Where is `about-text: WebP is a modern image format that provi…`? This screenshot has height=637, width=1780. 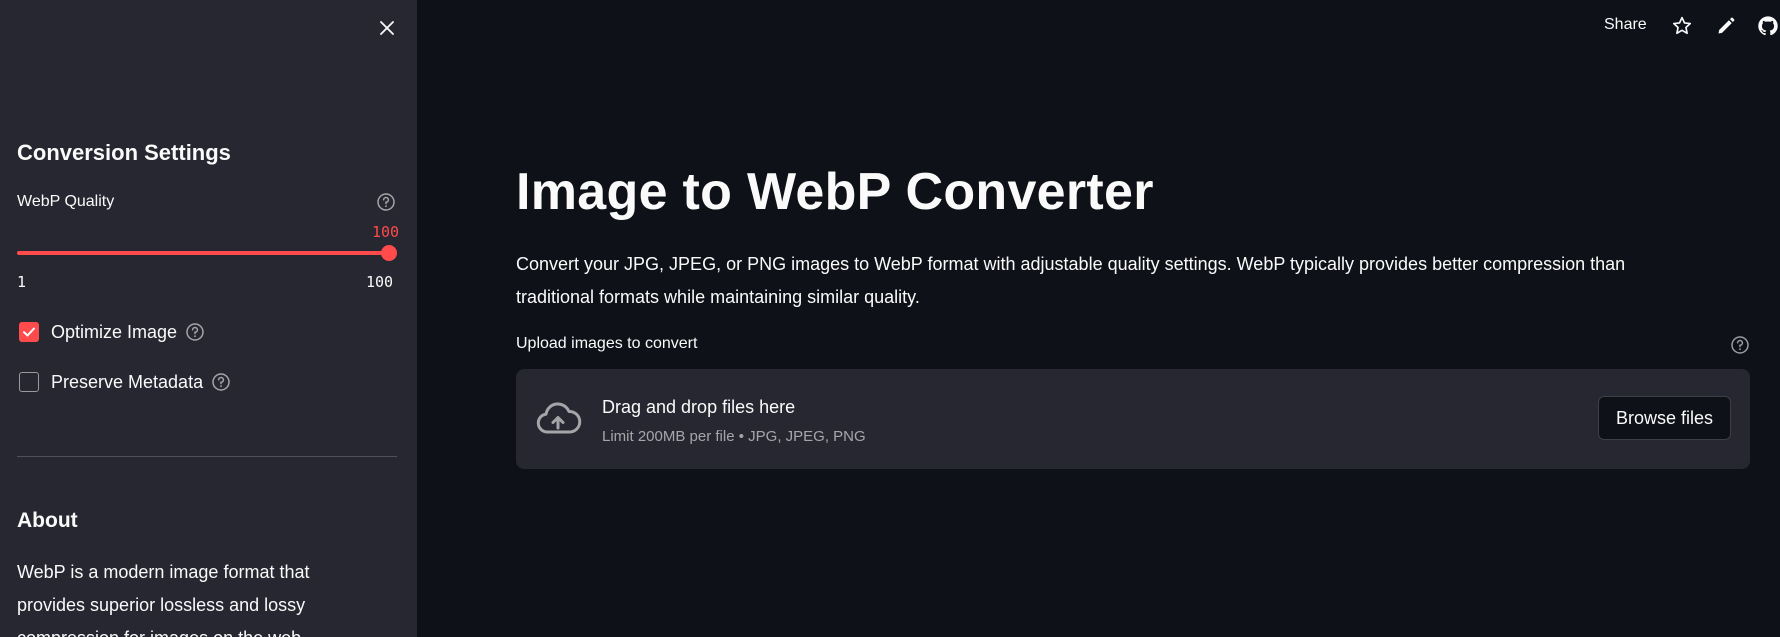 about-text: WebP is a modern image format that provi… is located at coordinates (163, 599).